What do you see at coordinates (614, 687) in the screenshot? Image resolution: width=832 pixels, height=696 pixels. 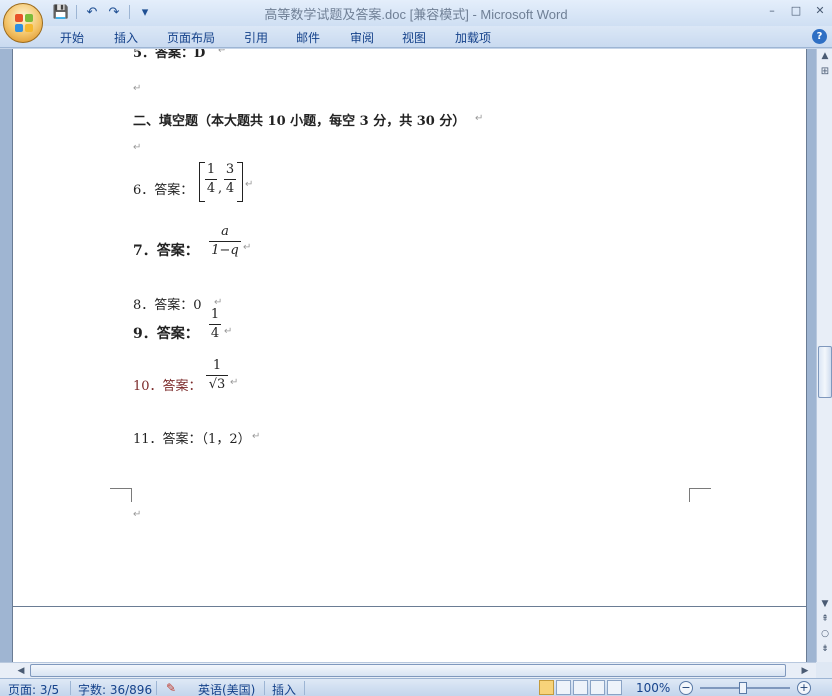 I see `draft-view-icon` at bounding box center [614, 687].